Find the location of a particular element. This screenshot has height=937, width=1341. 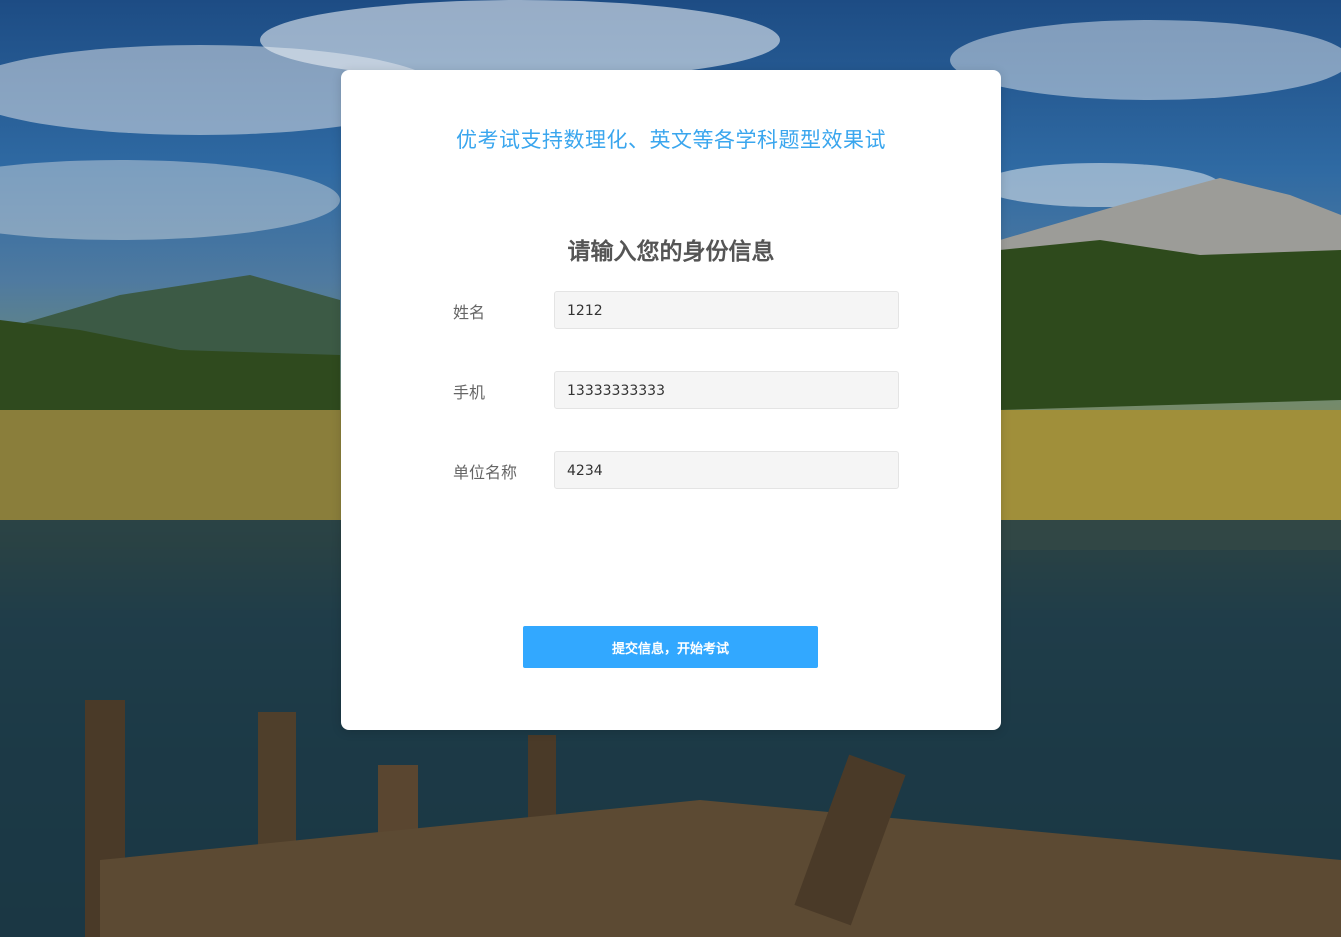

organization-input: 4234 is located at coordinates (726, 470).